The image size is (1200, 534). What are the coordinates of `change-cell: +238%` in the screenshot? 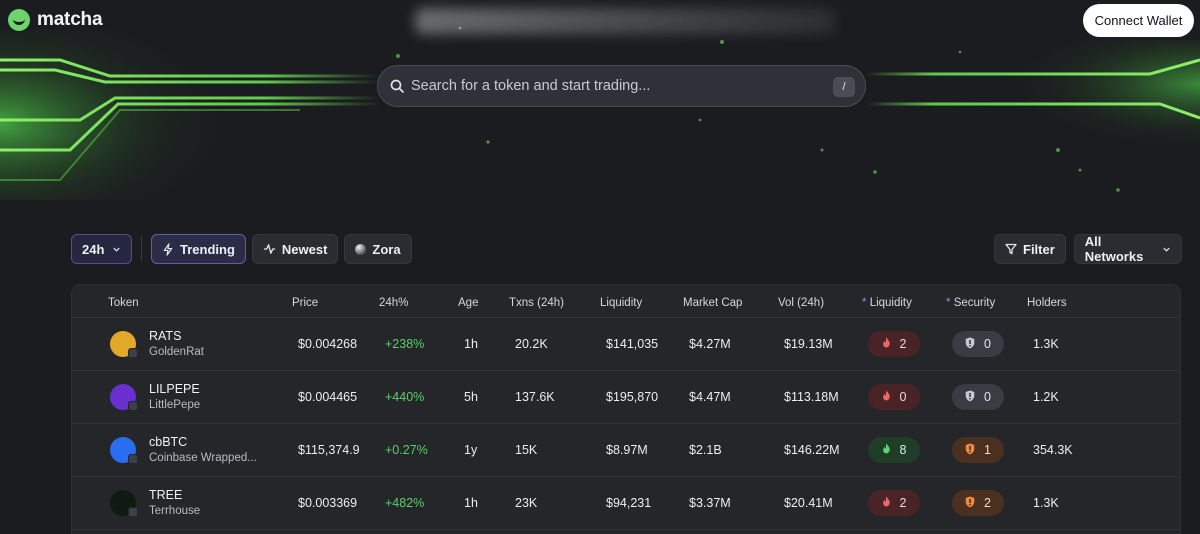 It's located at (405, 344).